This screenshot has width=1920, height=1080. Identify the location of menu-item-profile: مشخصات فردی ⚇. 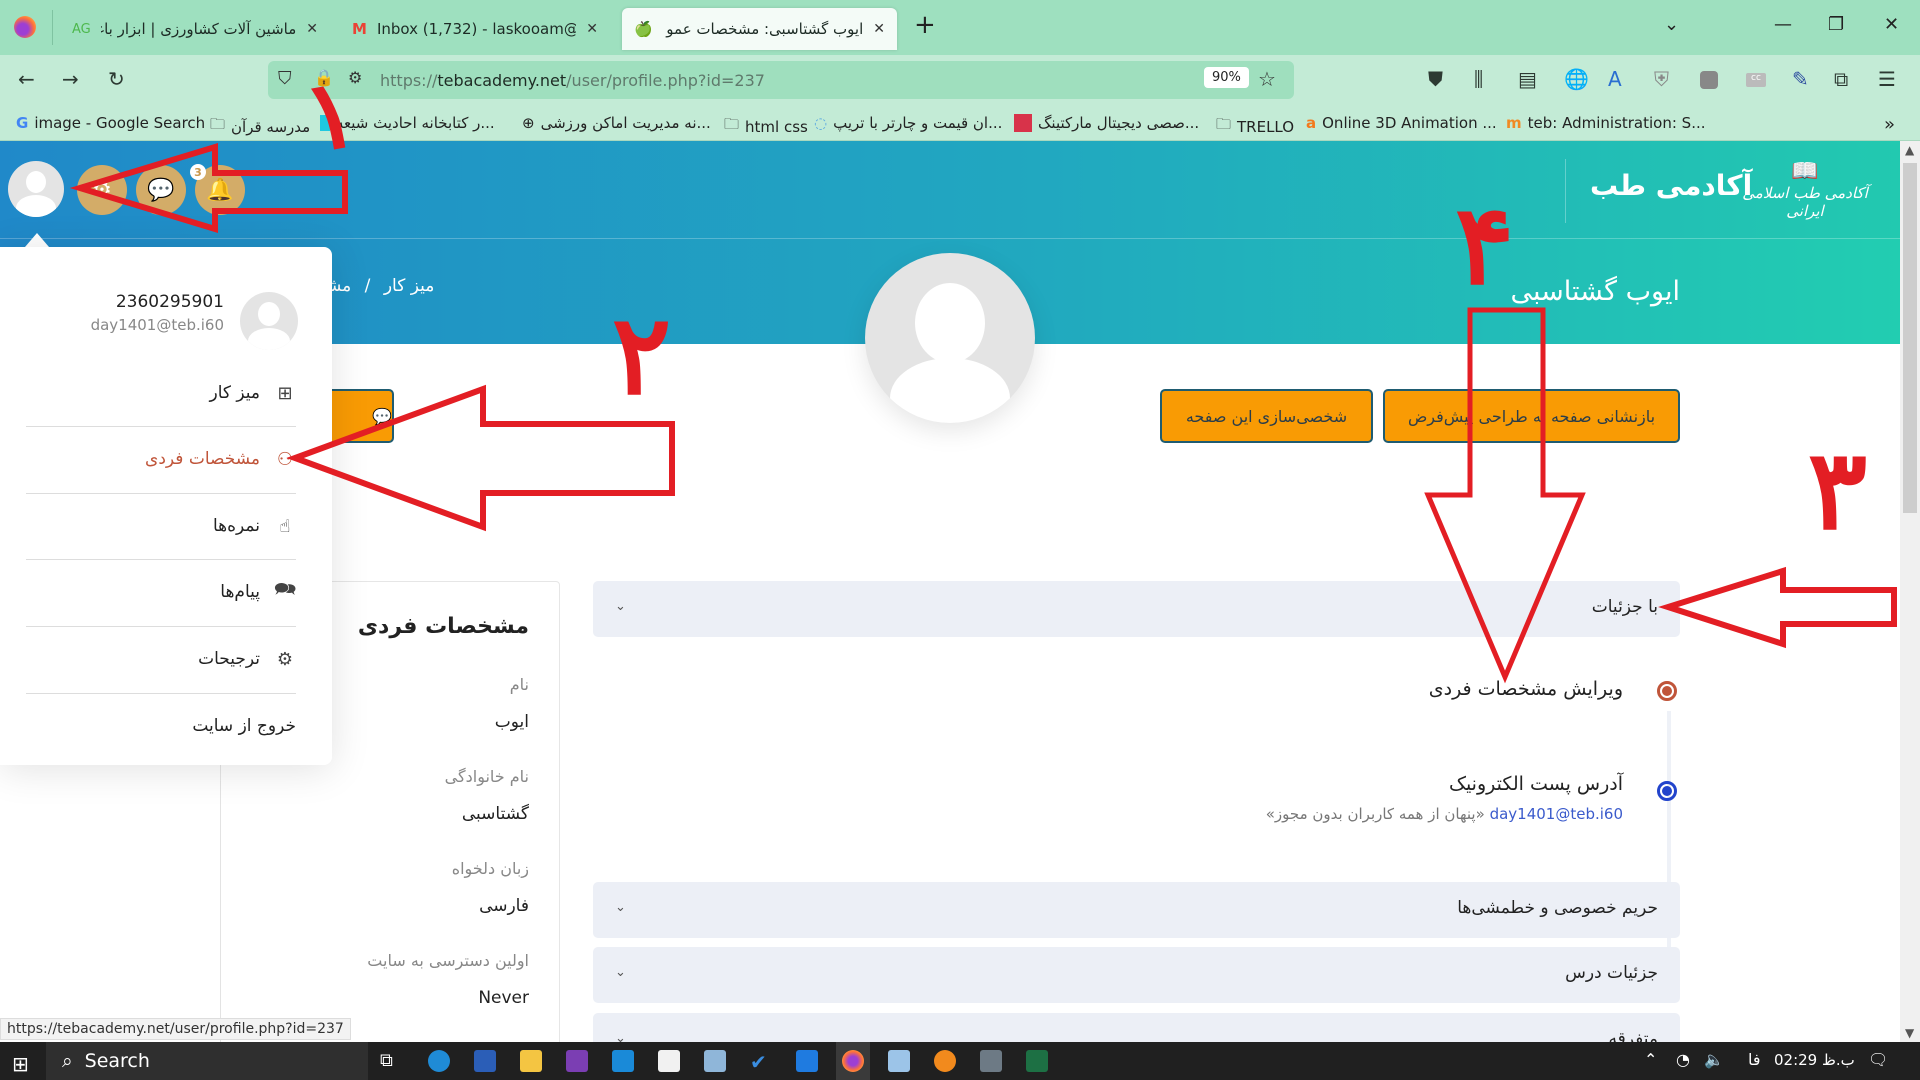
(161, 459).